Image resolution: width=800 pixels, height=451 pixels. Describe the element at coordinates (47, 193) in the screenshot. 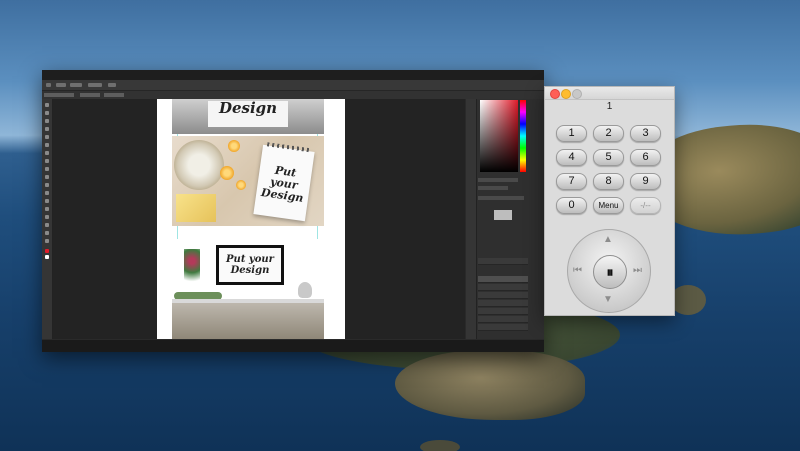

I see `gradient-tool-icon` at that location.